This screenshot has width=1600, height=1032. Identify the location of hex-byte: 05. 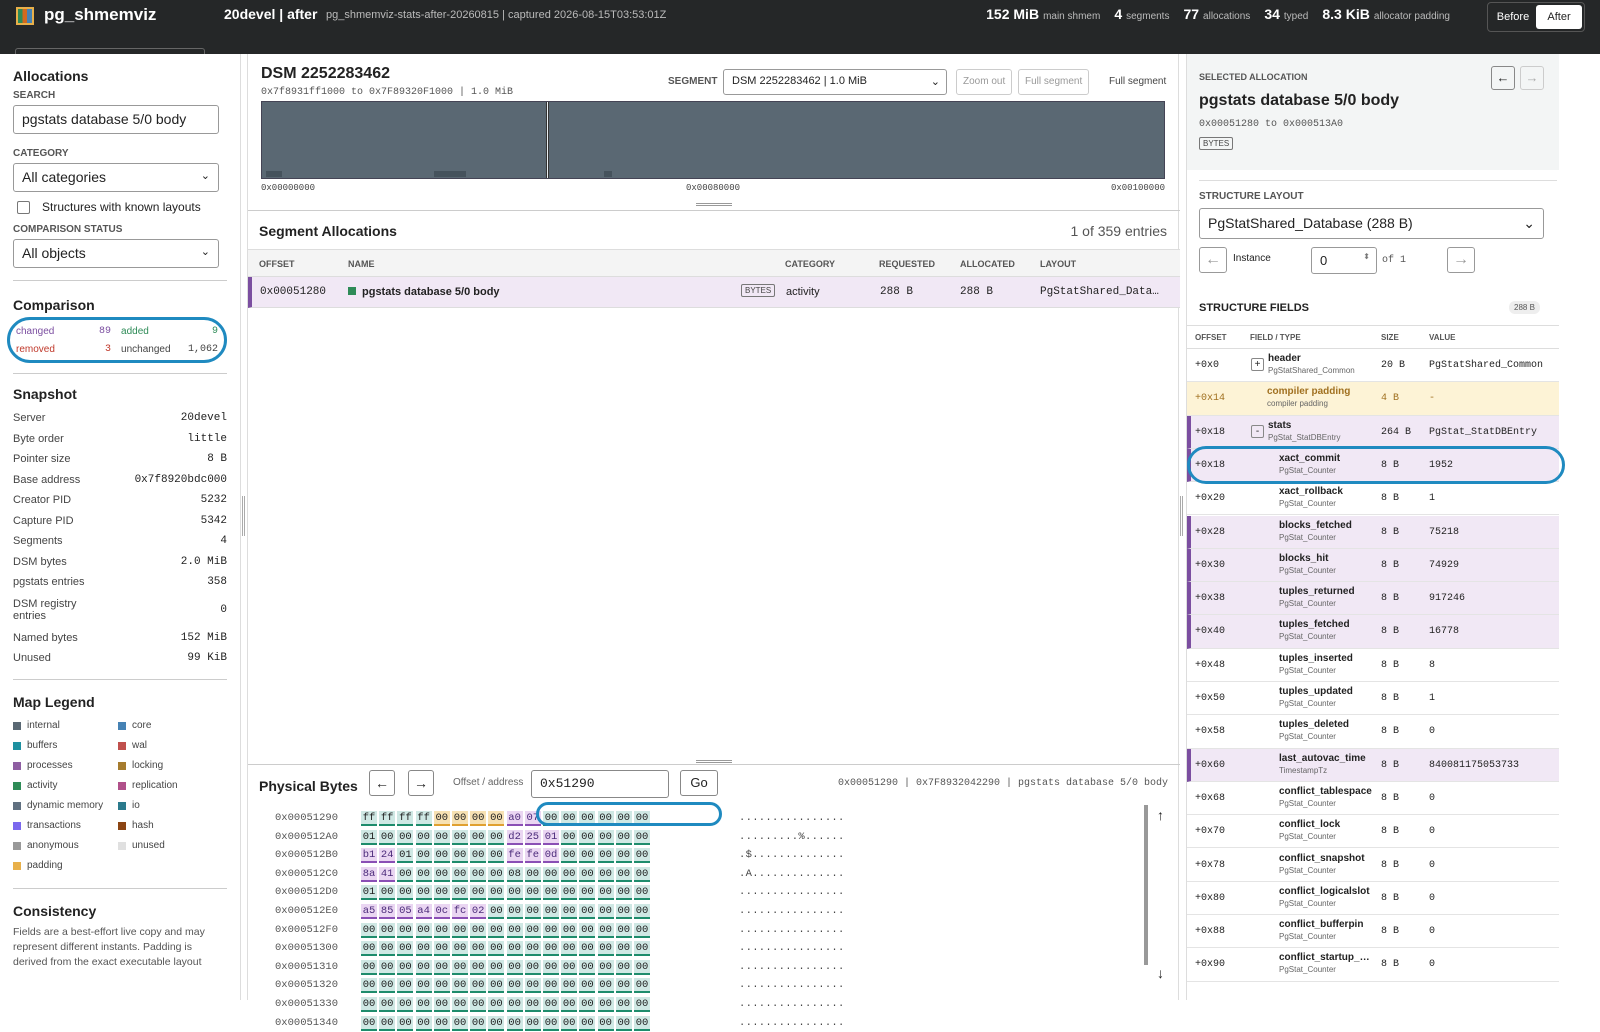
(405, 911).